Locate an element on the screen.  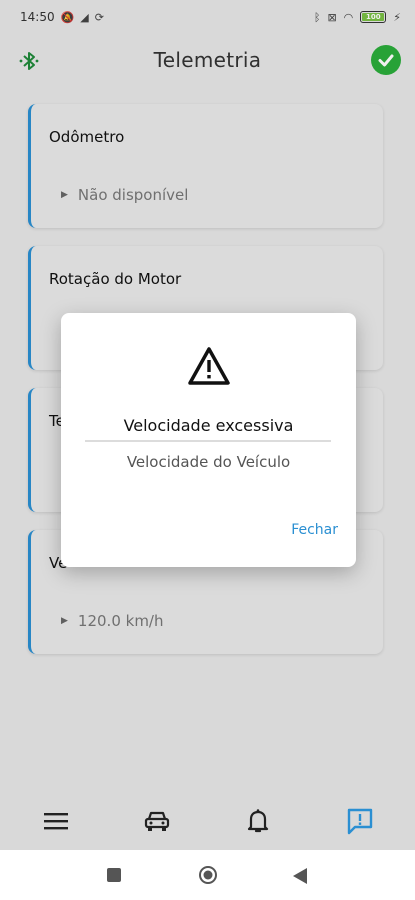
bottom-nav is located at coordinates (207, 821).